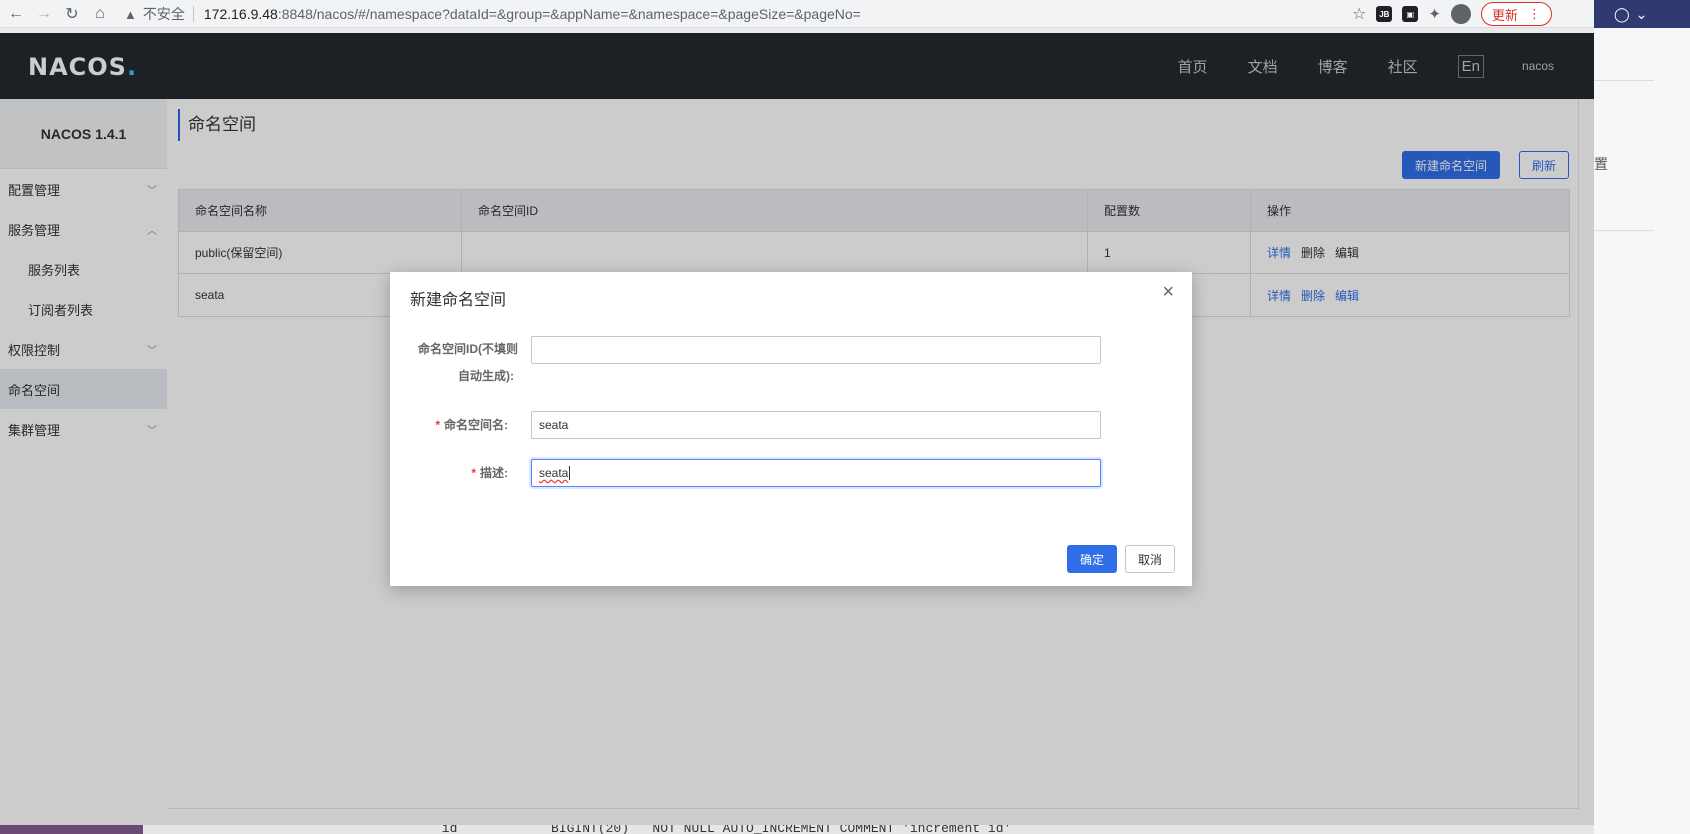  I want to click on insecure-label: 不安全, so click(163, 14).